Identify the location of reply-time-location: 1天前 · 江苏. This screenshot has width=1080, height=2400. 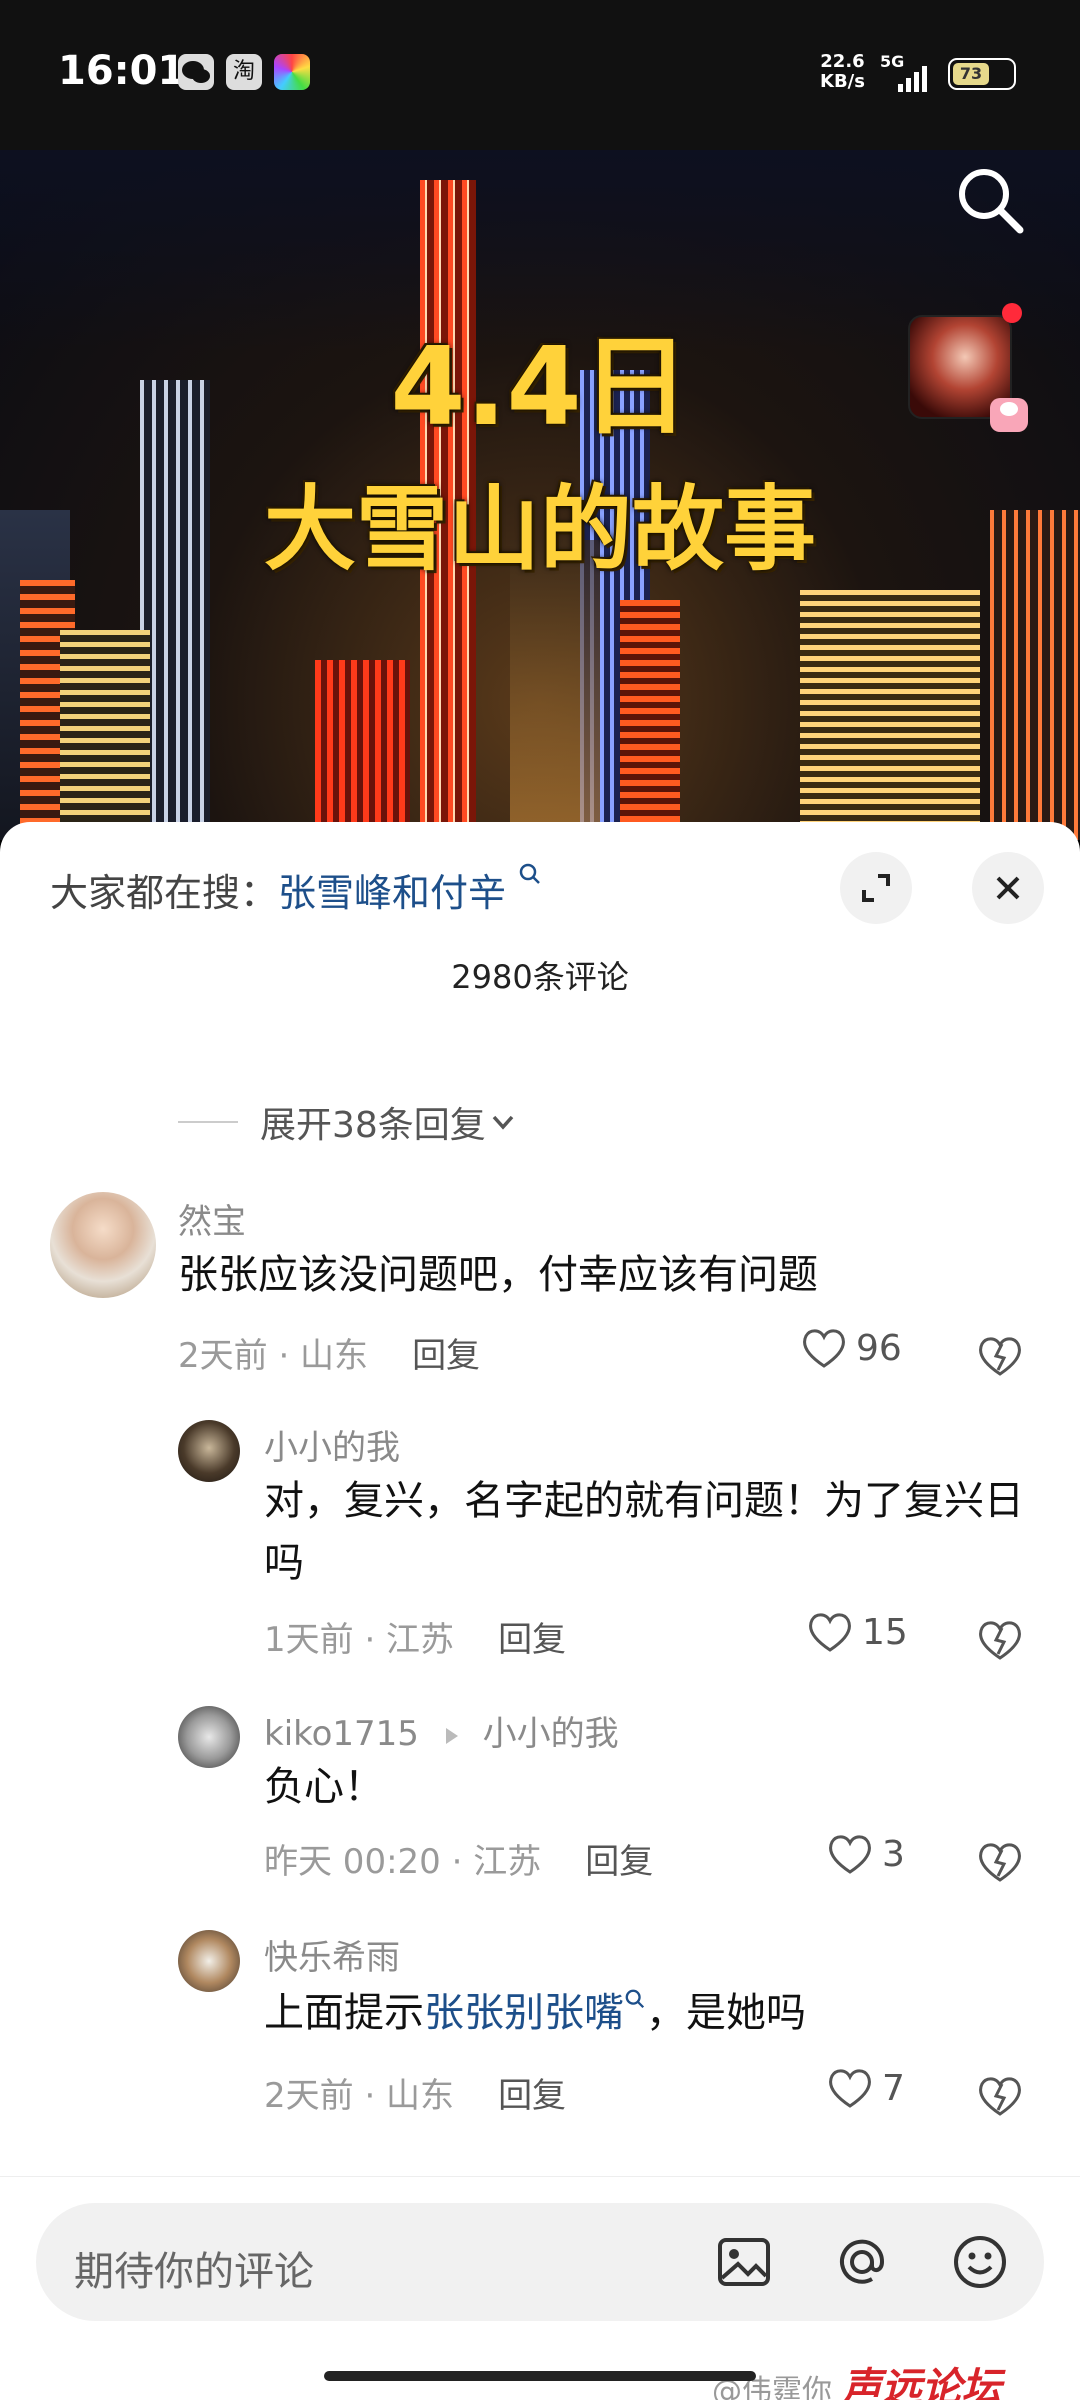
(359, 1640).